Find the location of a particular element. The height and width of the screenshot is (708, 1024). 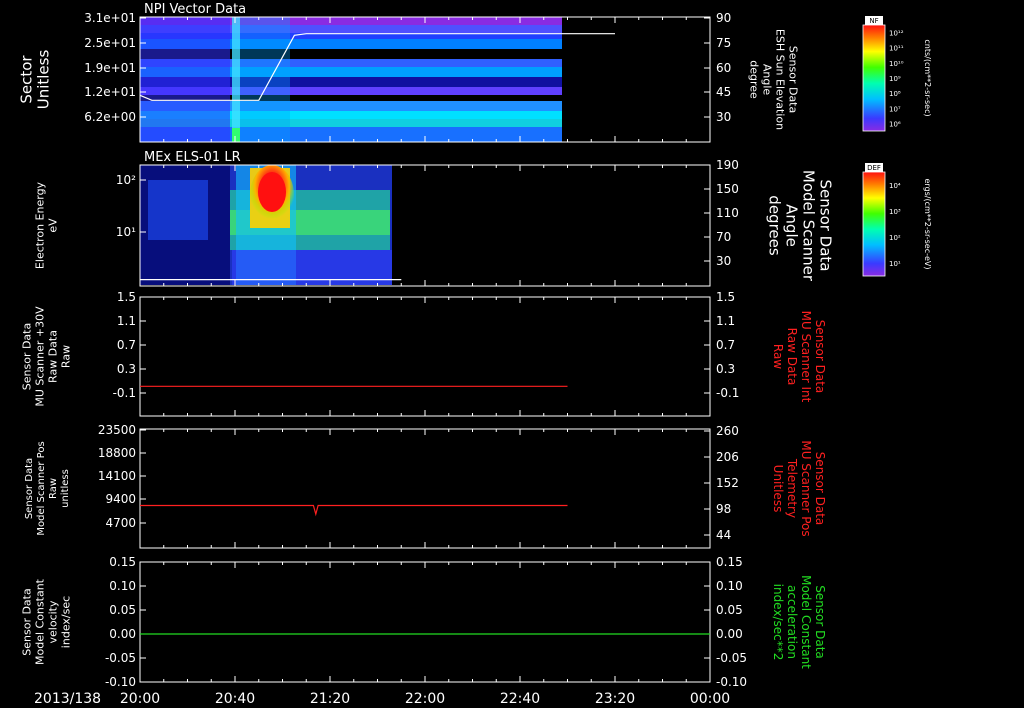

right-axis-label: Unitless is located at coordinates (778, 489).